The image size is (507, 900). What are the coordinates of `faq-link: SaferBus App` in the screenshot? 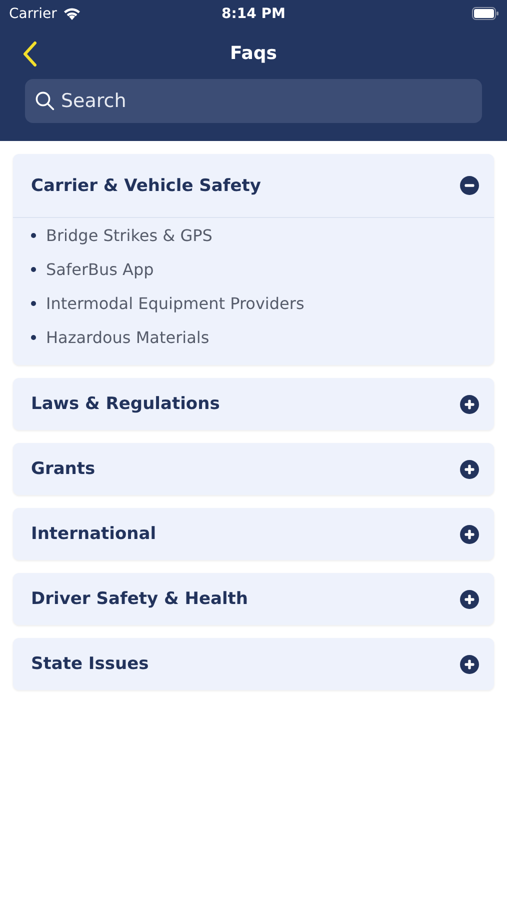 It's located at (100, 269).